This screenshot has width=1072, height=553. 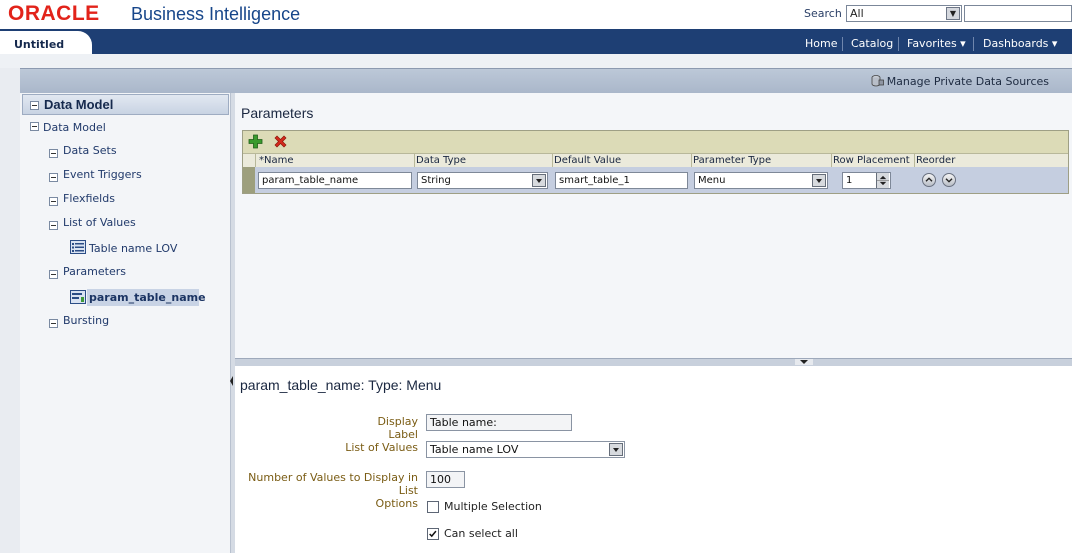 What do you see at coordinates (441, 160) in the screenshot?
I see `column-header-data-type: Data Type` at bounding box center [441, 160].